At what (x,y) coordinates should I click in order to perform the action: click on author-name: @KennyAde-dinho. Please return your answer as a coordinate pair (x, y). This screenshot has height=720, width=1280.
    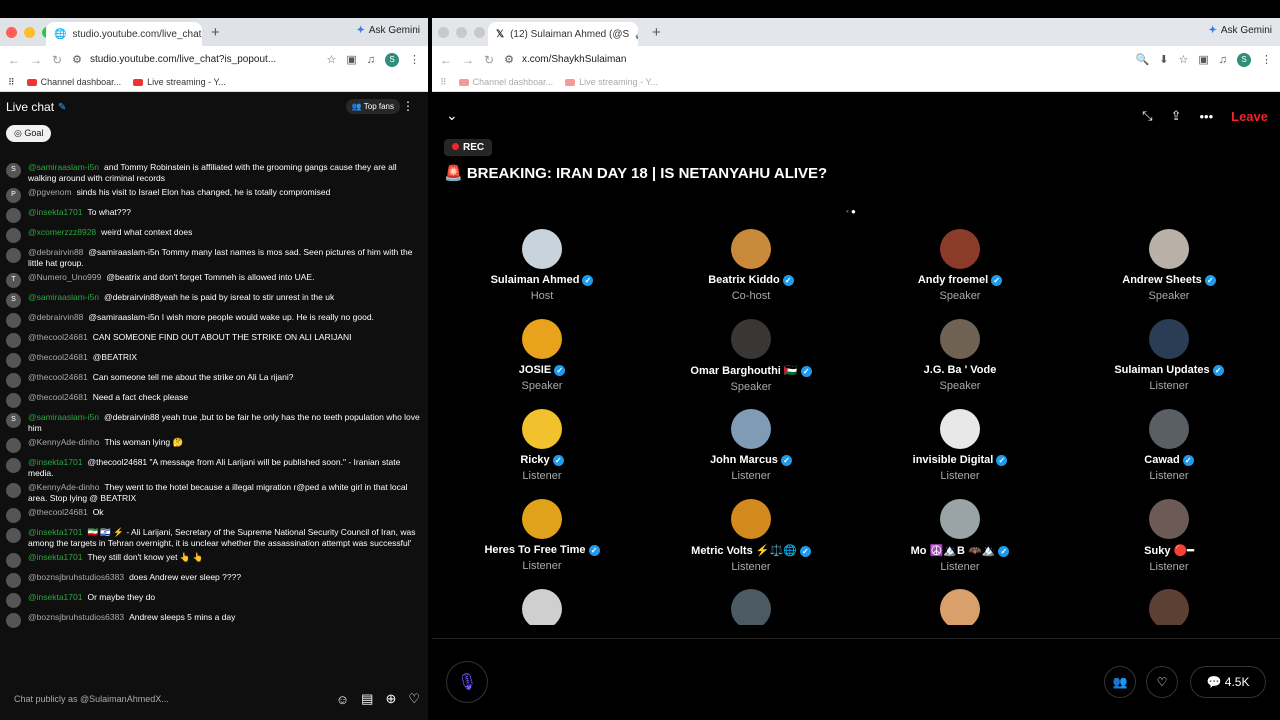
    Looking at the image, I should click on (63, 442).